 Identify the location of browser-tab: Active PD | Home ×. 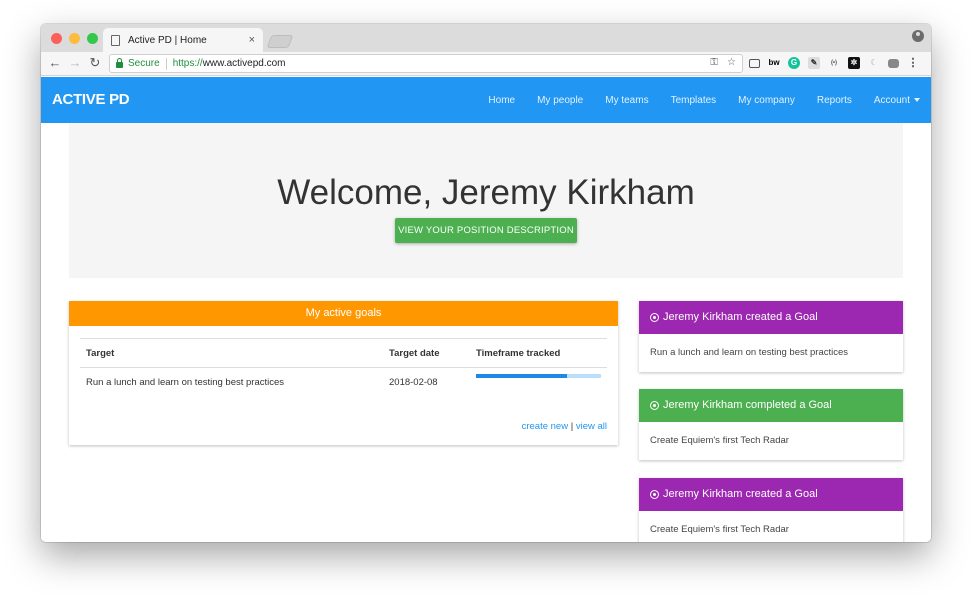
(183, 40).